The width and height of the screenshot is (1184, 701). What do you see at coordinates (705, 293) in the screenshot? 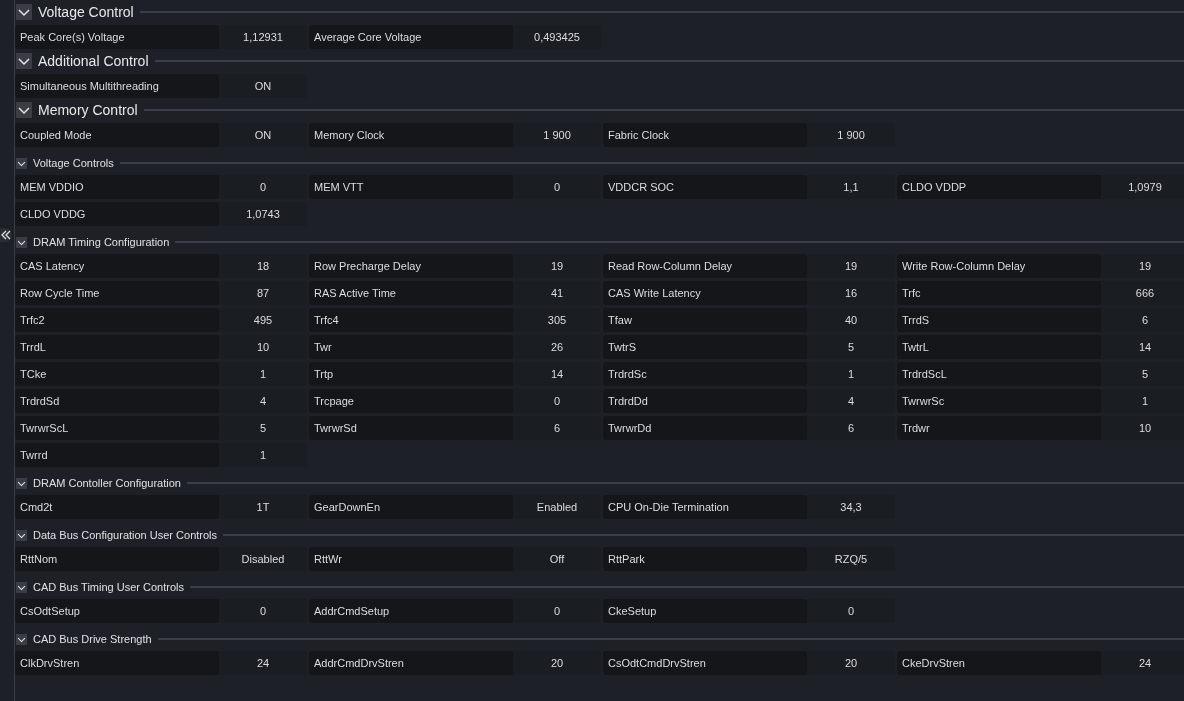
I see `setting-label: CAS Write Latency` at bounding box center [705, 293].